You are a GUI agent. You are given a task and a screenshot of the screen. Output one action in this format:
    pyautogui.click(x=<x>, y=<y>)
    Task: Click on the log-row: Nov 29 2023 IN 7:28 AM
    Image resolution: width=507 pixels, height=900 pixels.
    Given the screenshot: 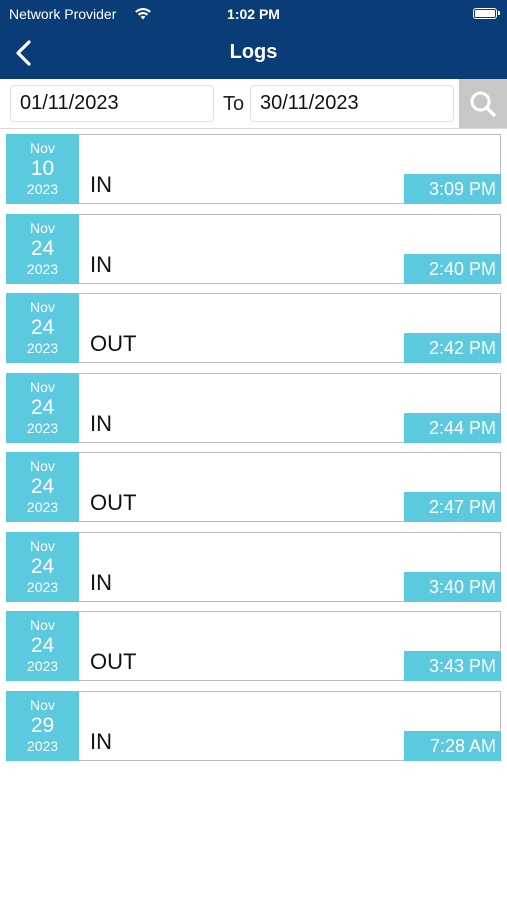 What is the action you would take?
    pyautogui.click(x=253, y=725)
    